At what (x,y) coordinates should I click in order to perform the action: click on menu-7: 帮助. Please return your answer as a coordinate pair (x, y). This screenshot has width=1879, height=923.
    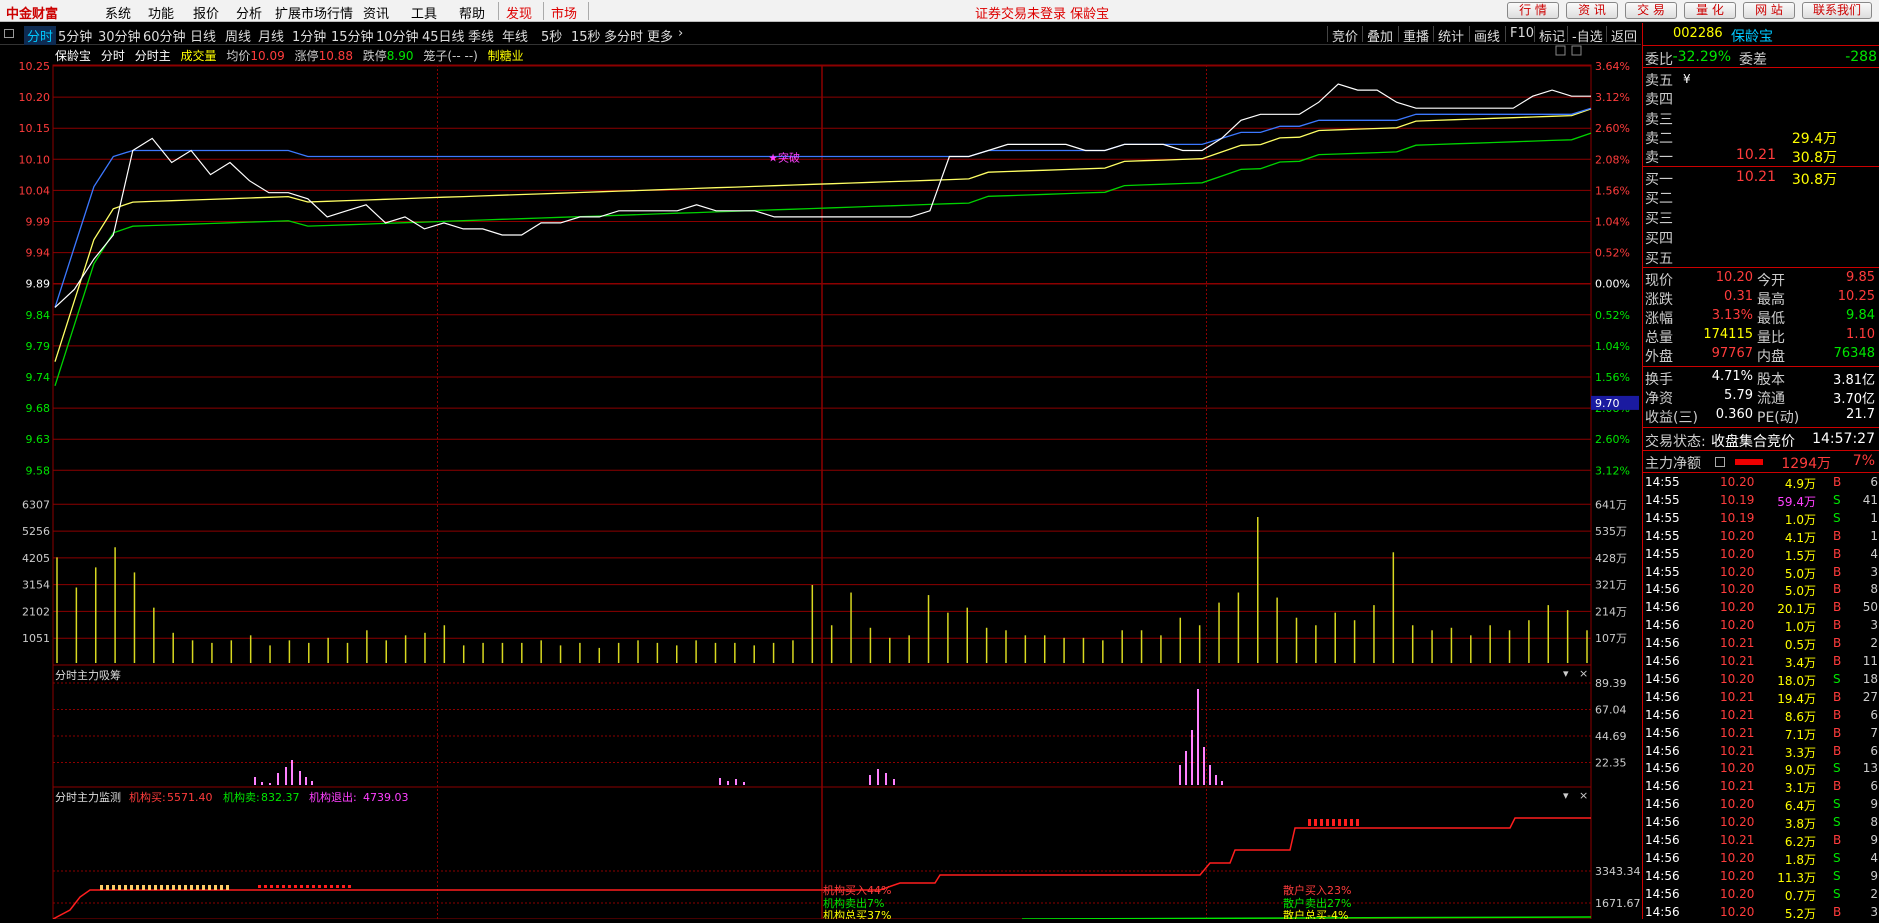
    Looking at the image, I should click on (472, 12).